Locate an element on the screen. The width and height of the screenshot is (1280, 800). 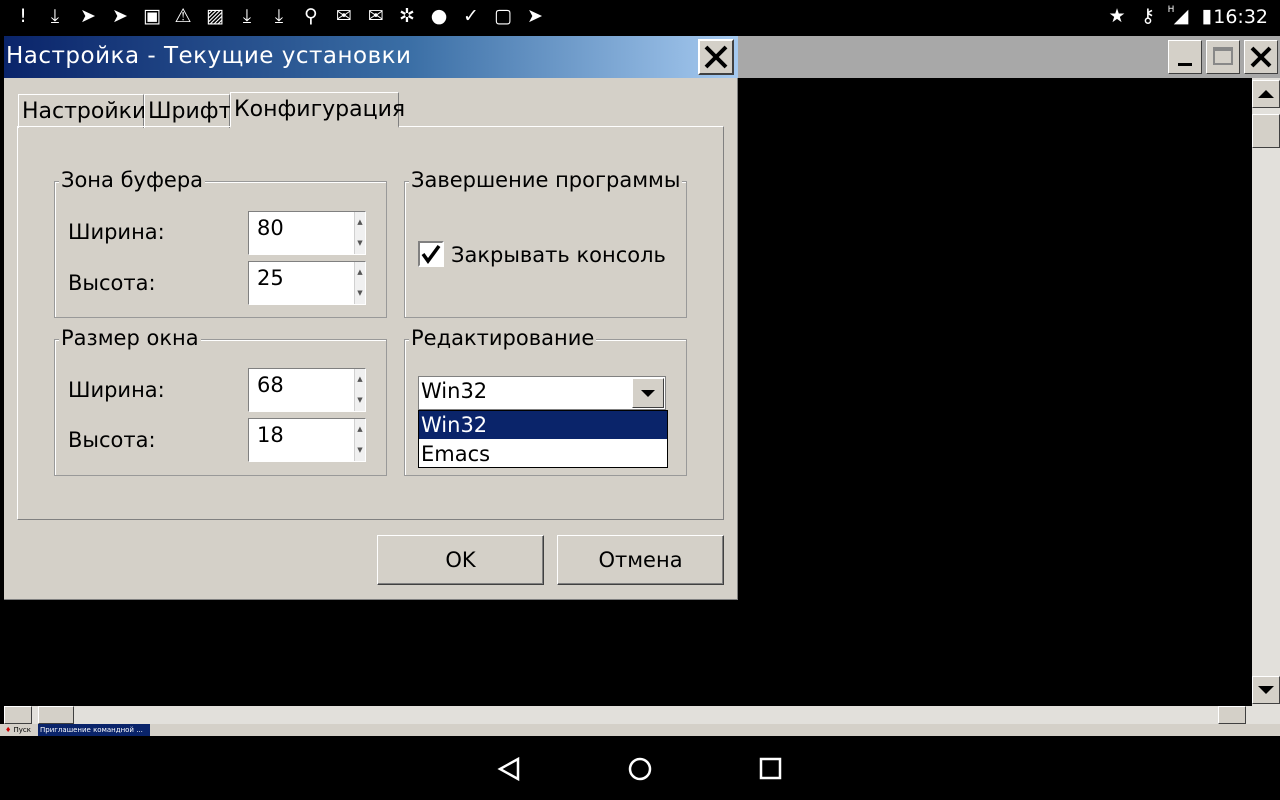
tab-settings: Настройки is located at coordinates (82, 111).